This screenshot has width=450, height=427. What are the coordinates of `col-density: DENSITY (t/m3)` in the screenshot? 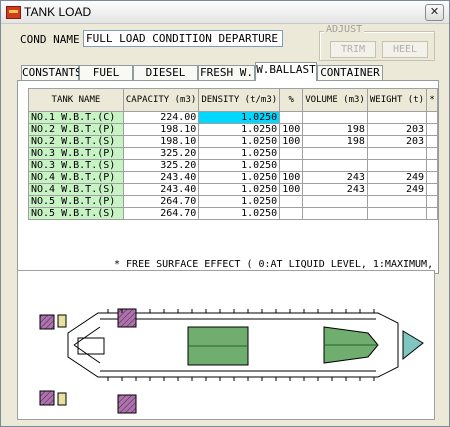 It's located at (239, 100).